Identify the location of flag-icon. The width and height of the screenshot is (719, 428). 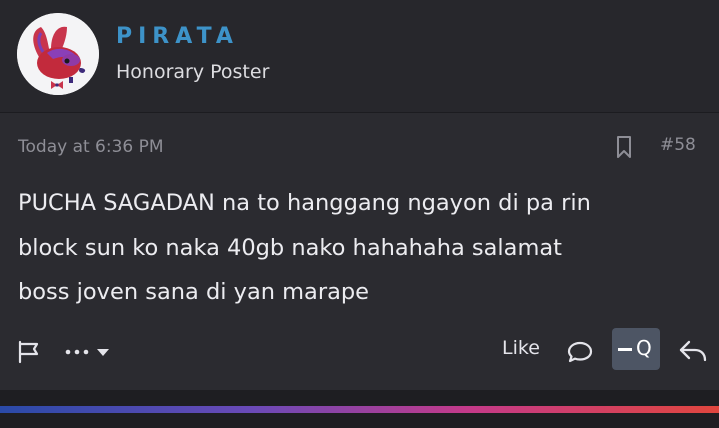
(29, 352).